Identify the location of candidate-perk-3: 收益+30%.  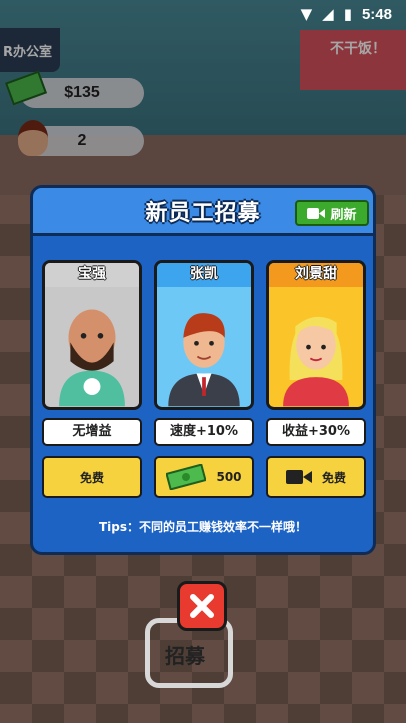
(316, 432).